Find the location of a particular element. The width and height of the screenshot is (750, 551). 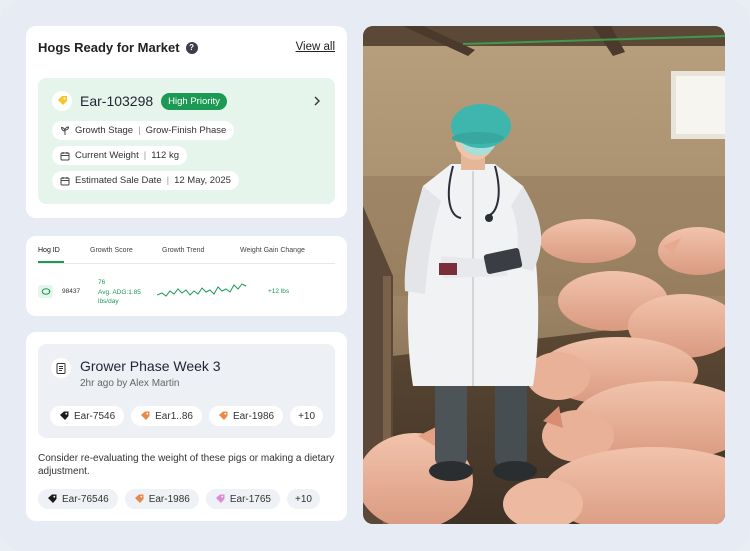

active-column-underline is located at coordinates (51, 262).